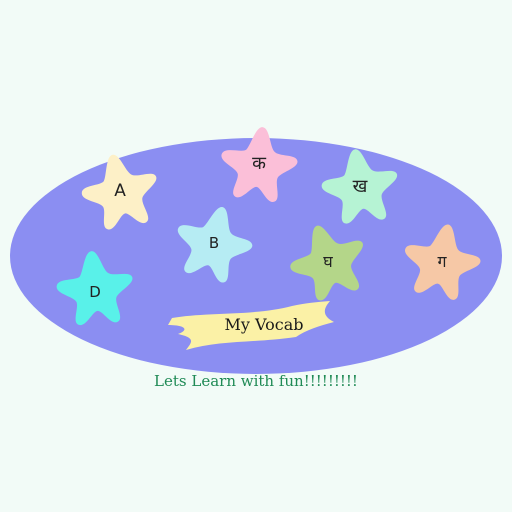  I want to click on star-label: D, so click(95, 292).